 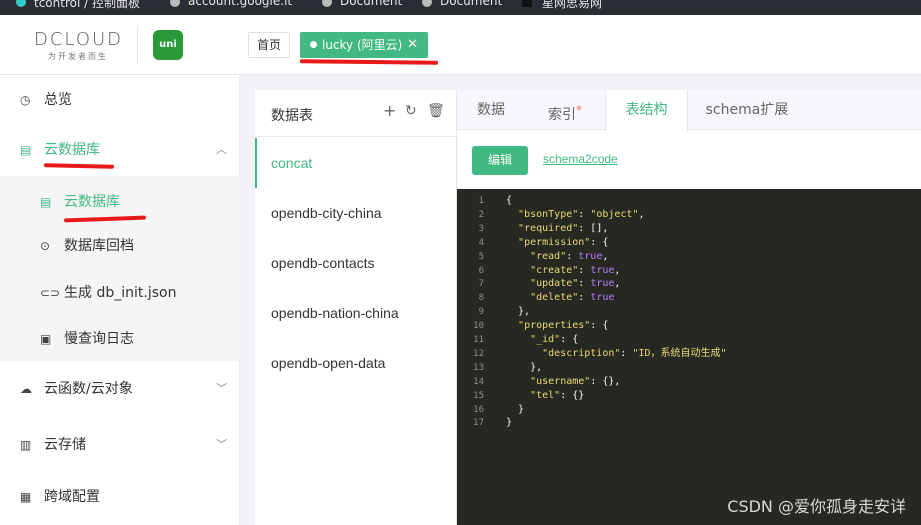 I want to click on storage-icon: ▥, so click(x=26, y=445).